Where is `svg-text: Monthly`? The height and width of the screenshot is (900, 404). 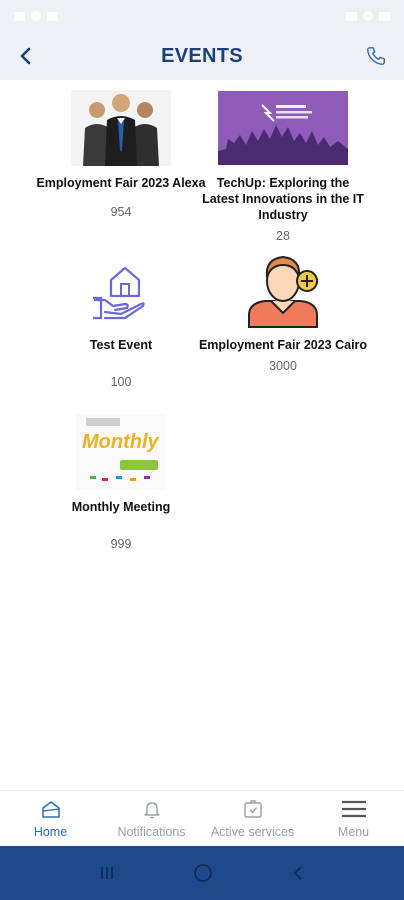
svg-text: Monthly is located at coordinates (121, 442).